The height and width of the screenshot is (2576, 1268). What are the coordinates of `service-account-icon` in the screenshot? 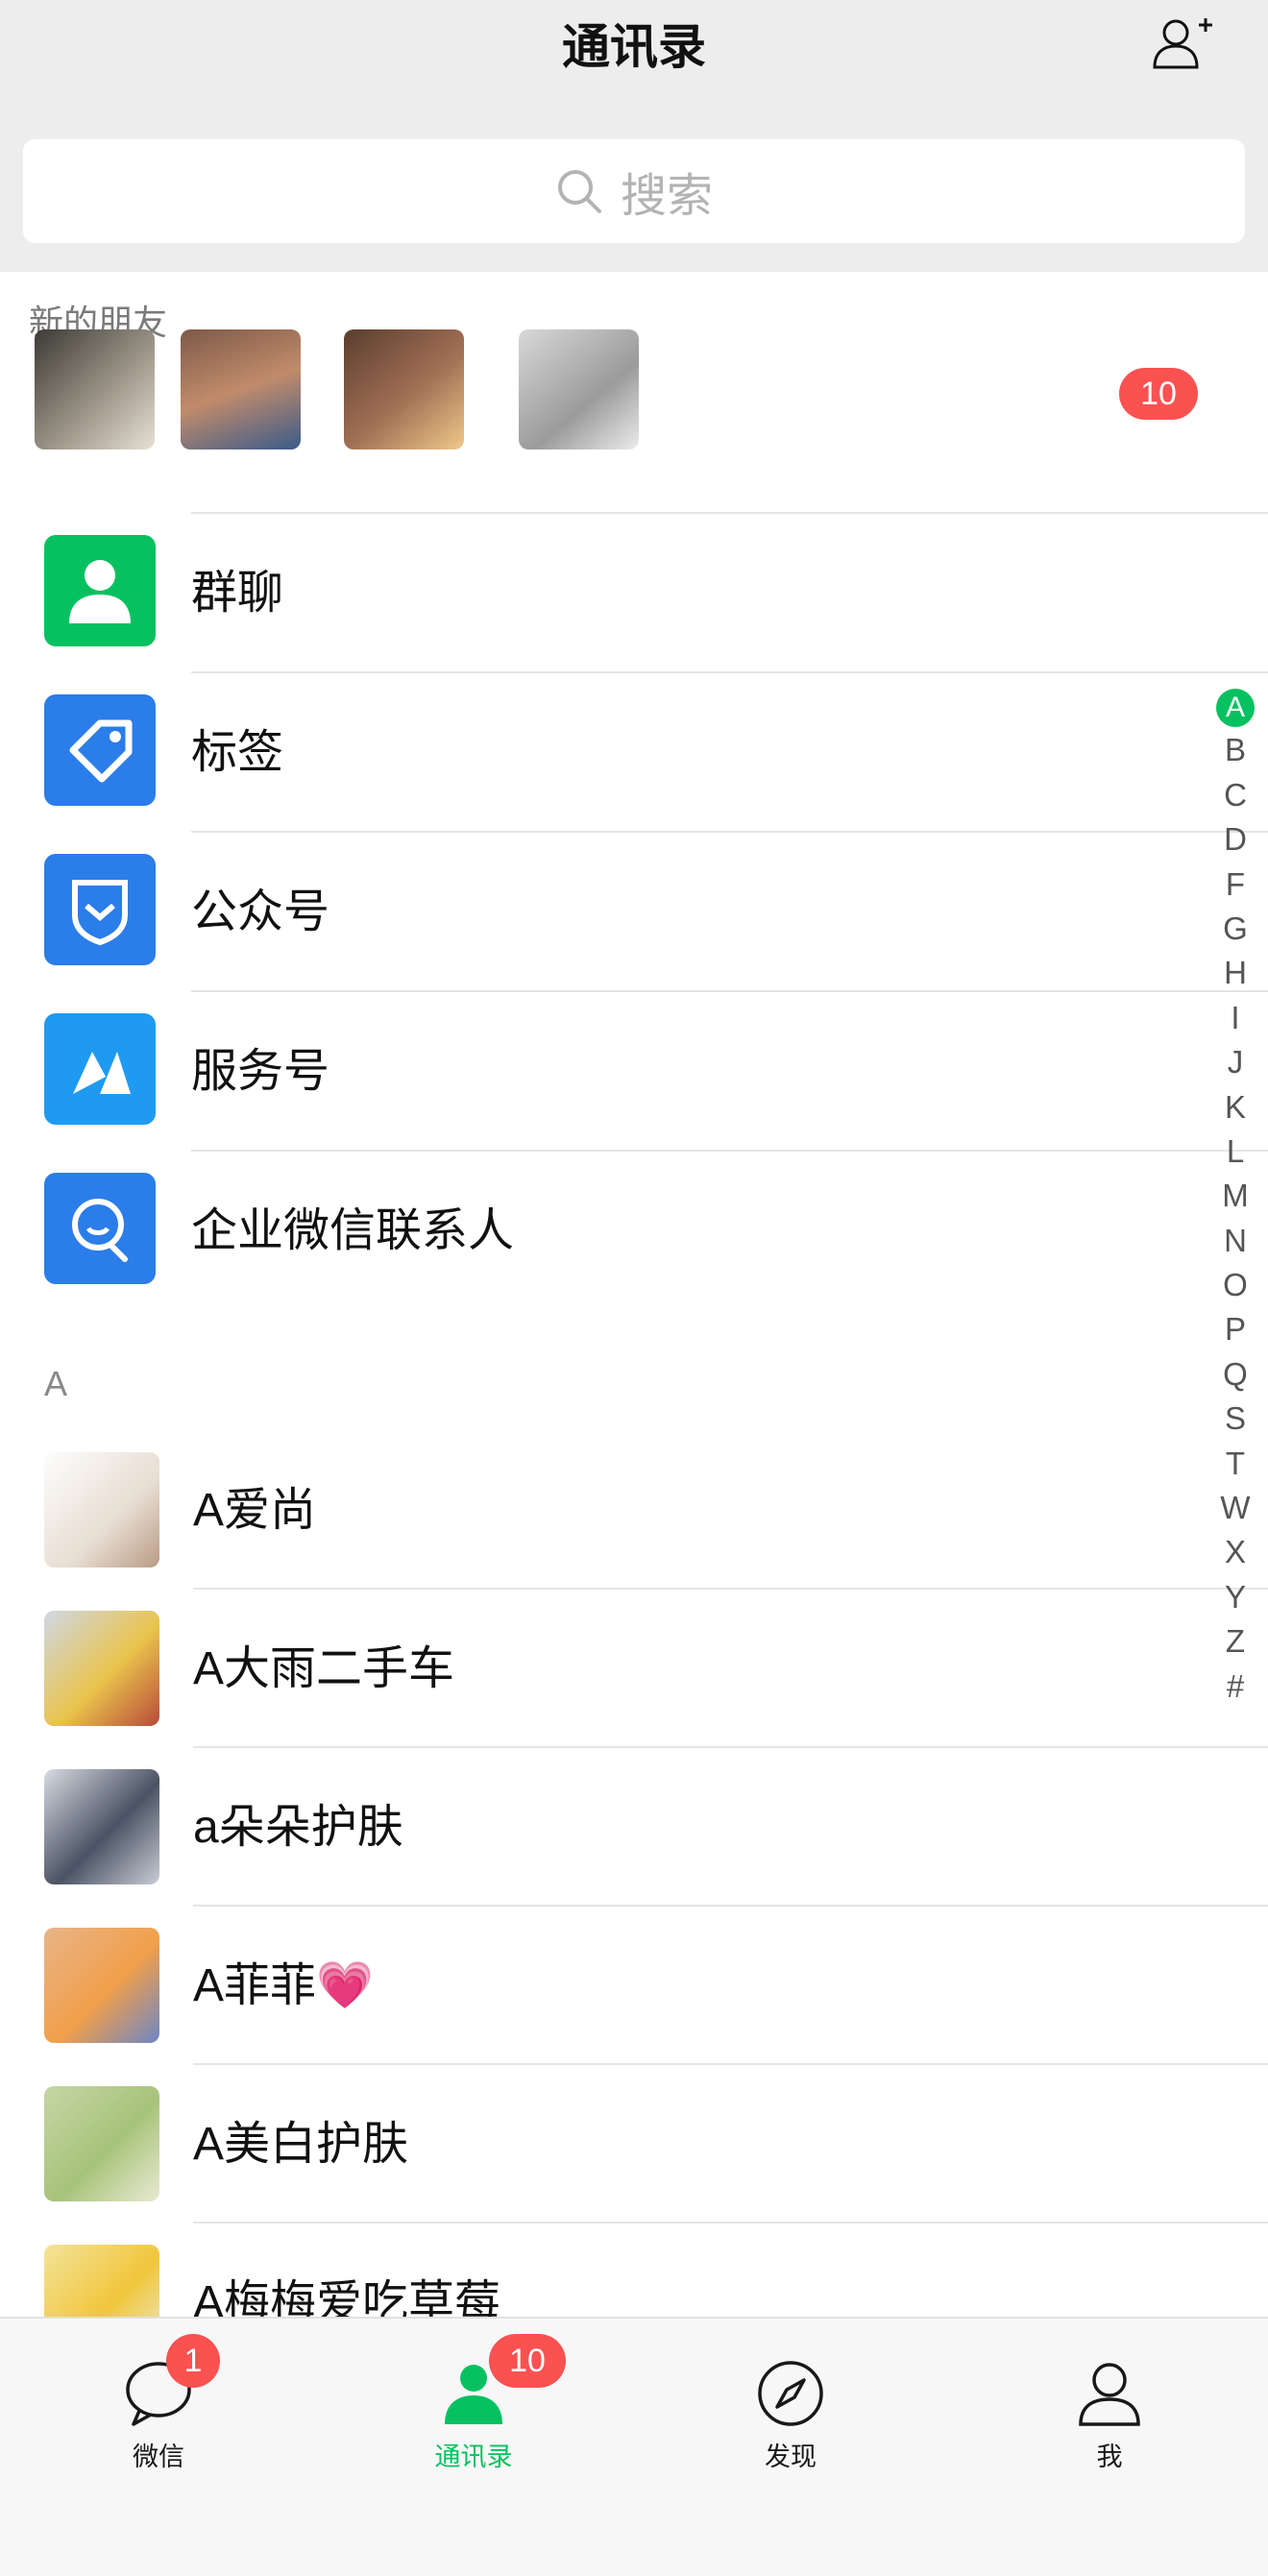 It's located at (100, 1069).